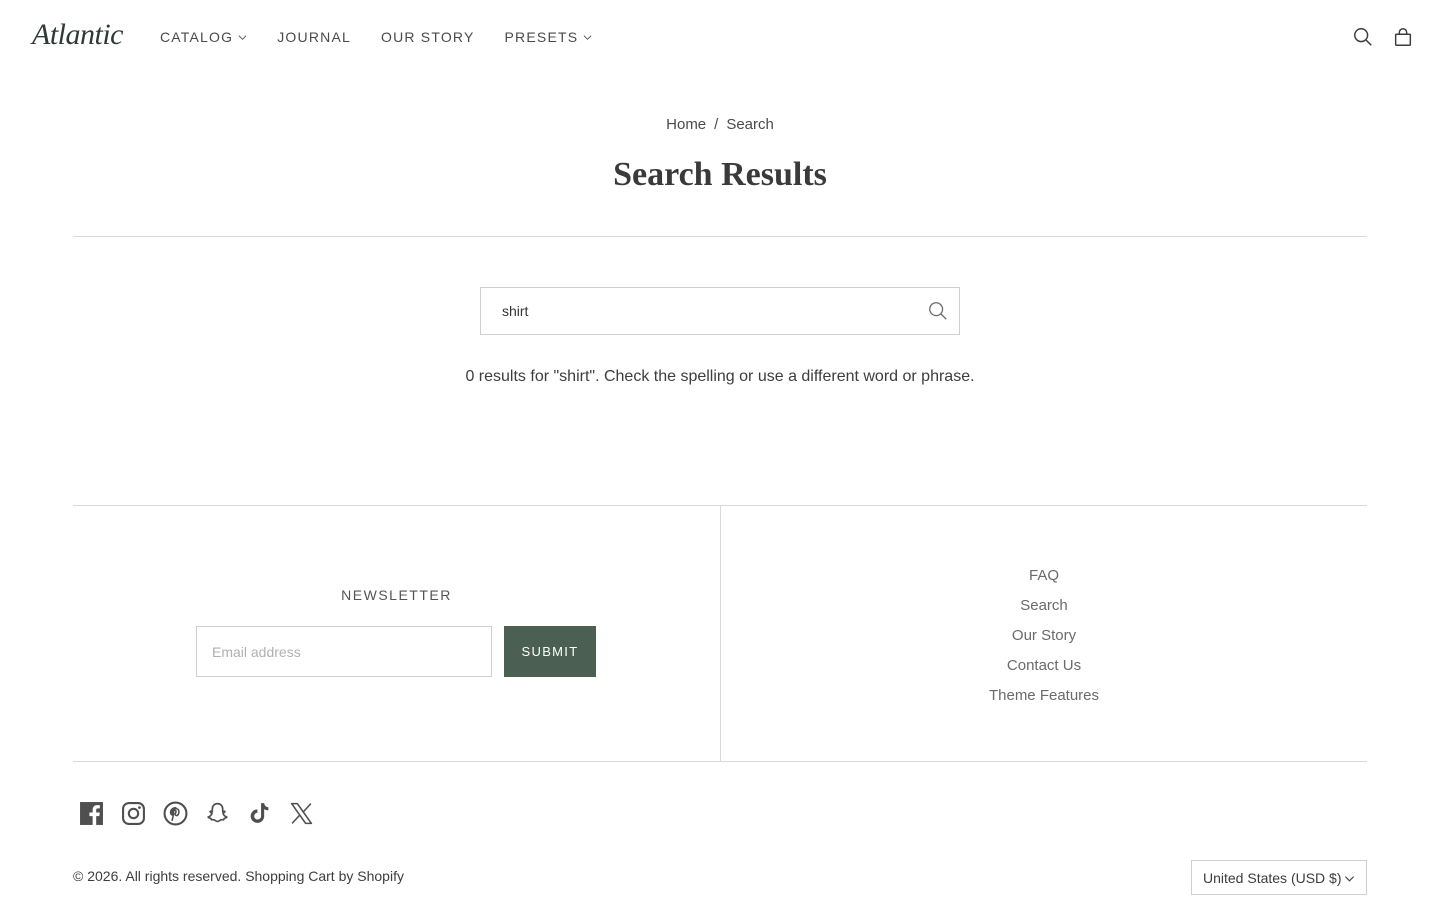 This screenshot has width=1440, height=900. What do you see at coordinates (259, 813) in the screenshot?
I see `tiktok-icon` at bounding box center [259, 813].